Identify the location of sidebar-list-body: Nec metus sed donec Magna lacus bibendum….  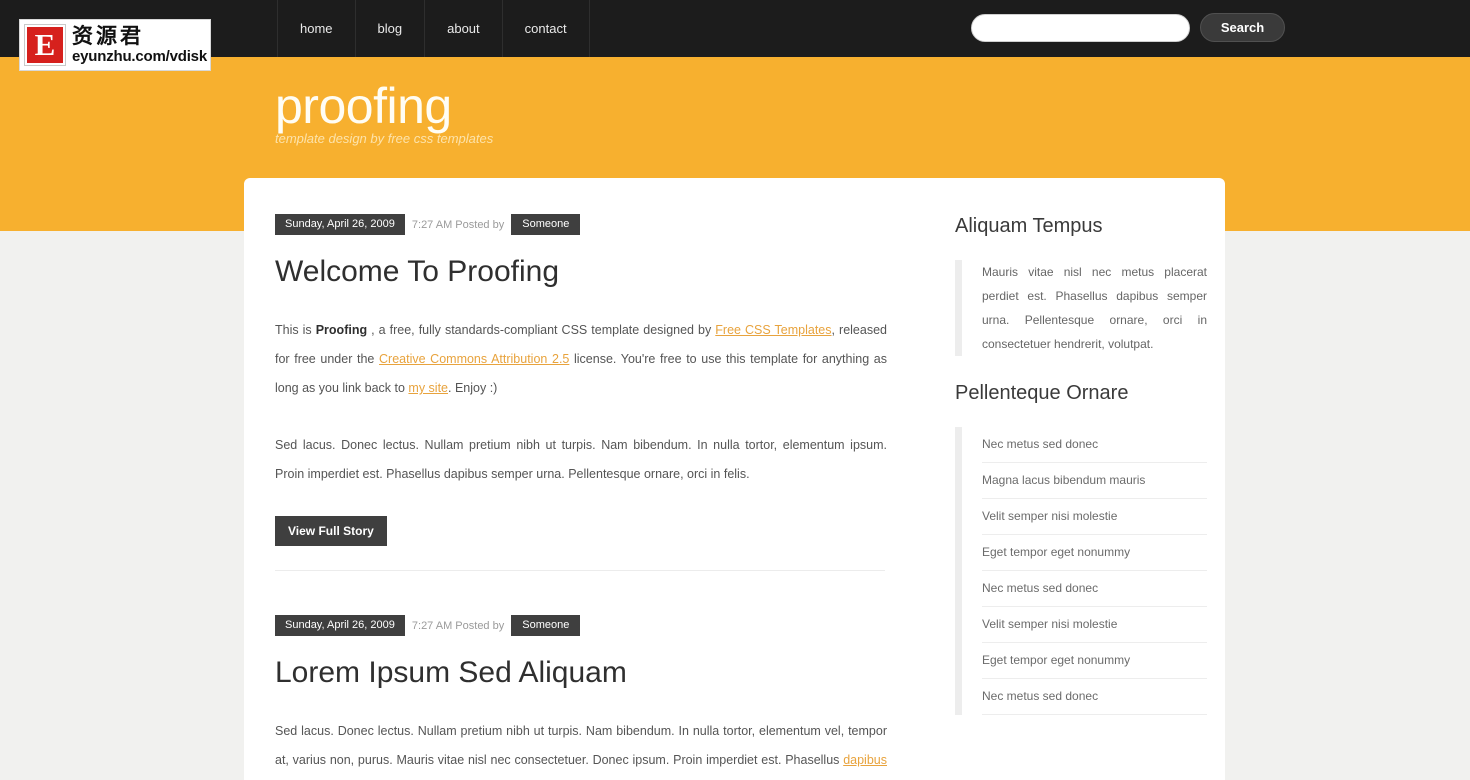
(1084, 571).